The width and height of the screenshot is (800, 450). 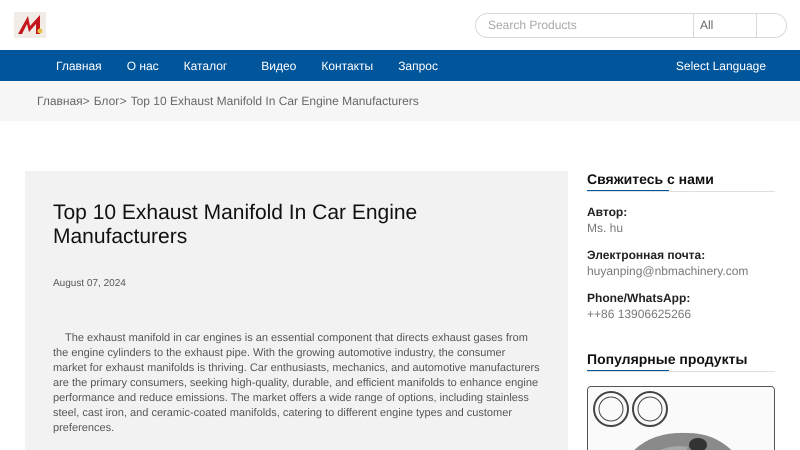 What do you see at coordinates (639, 314) in the screenshot?
I see `field-value: ++86 13906625266` at bounding box center [639, 314].